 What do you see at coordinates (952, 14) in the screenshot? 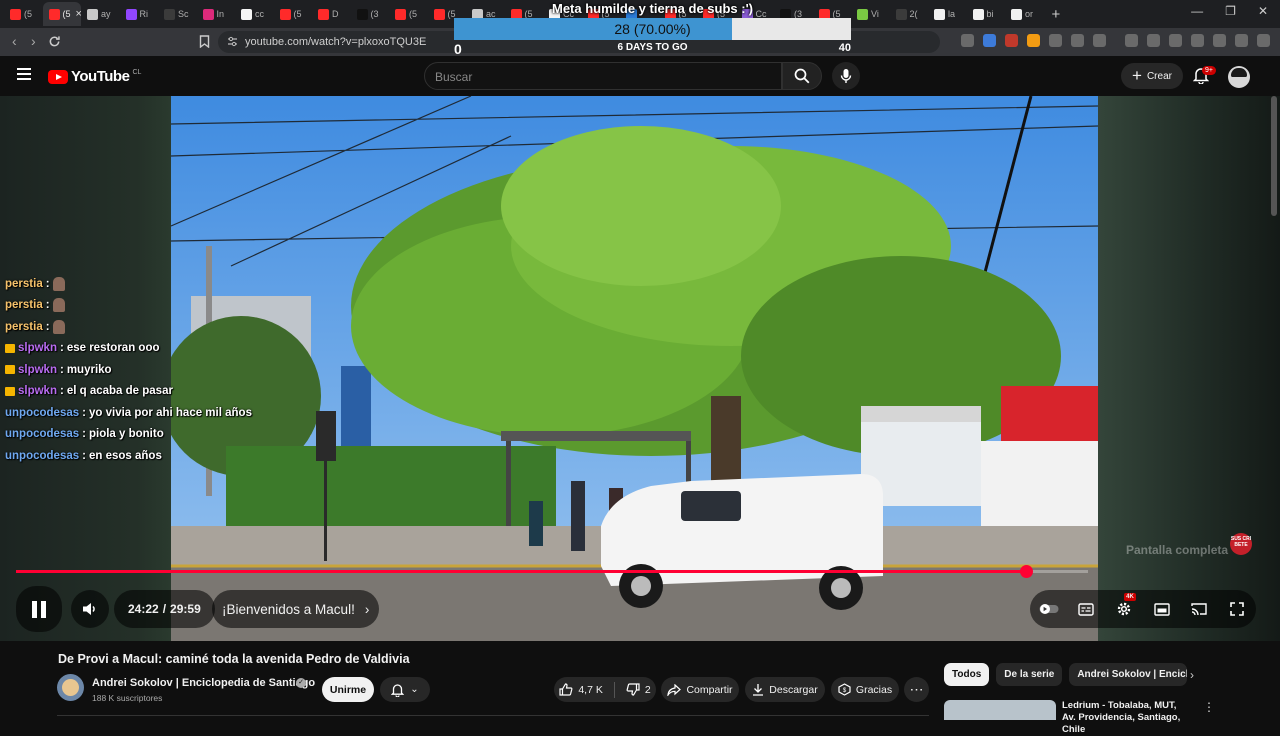
I see `tab-label: la` at bounding box center [952, 14].